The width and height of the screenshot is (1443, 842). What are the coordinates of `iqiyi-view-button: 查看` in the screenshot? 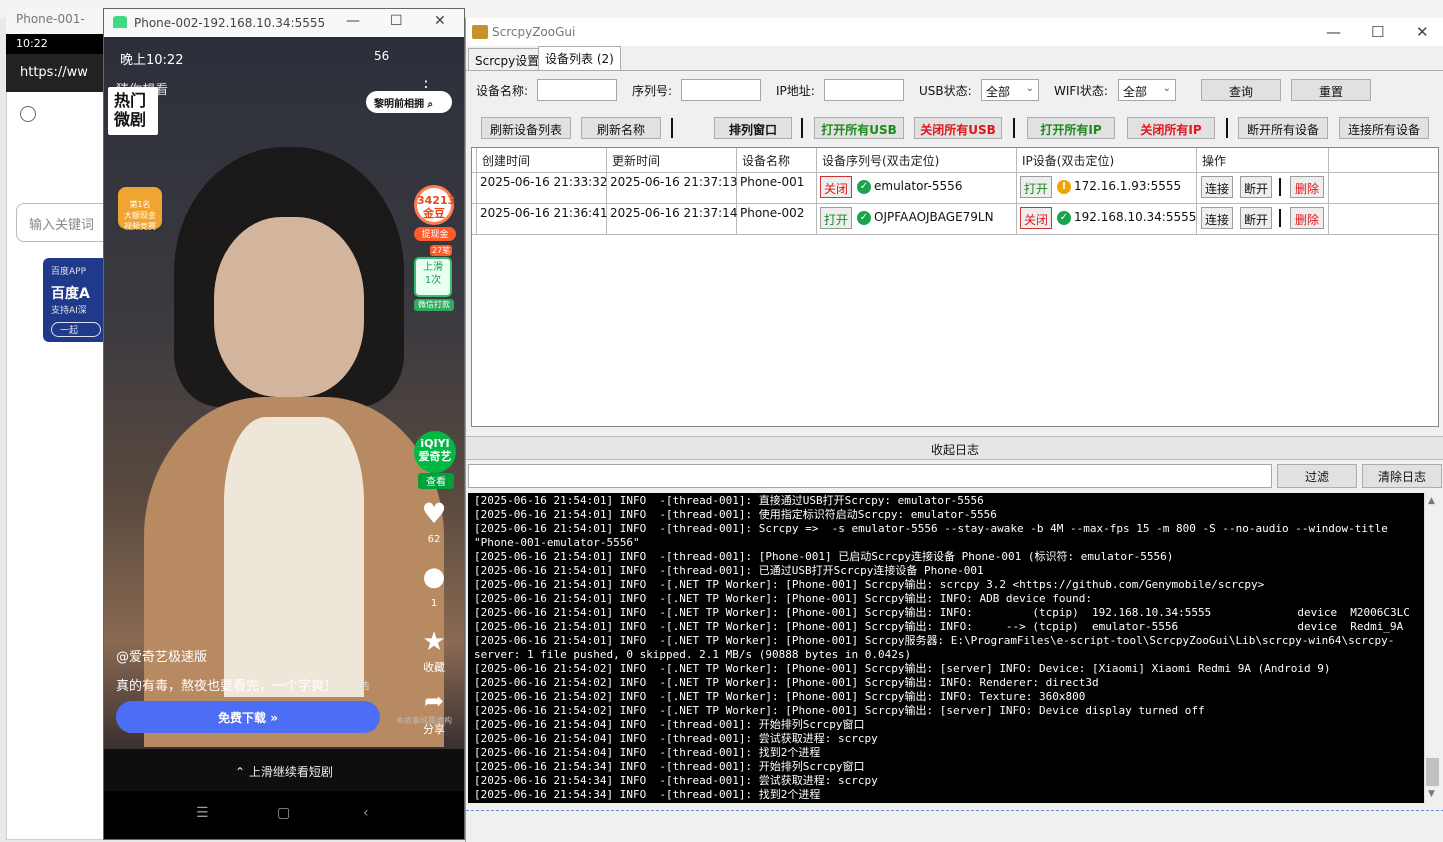 It's located at (436, 481).